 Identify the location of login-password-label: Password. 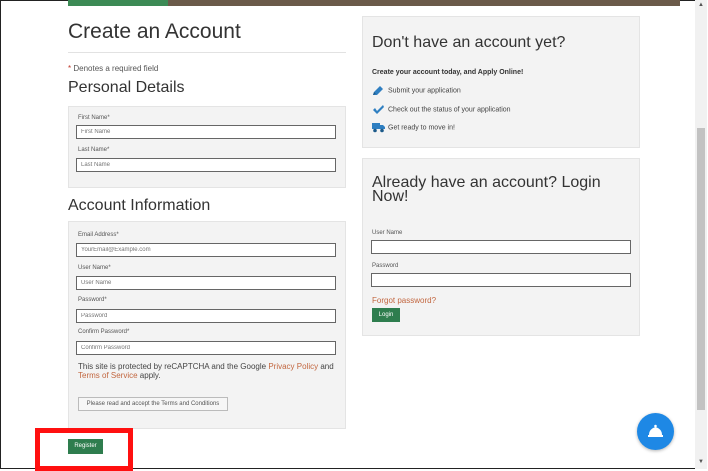
(385, 266).